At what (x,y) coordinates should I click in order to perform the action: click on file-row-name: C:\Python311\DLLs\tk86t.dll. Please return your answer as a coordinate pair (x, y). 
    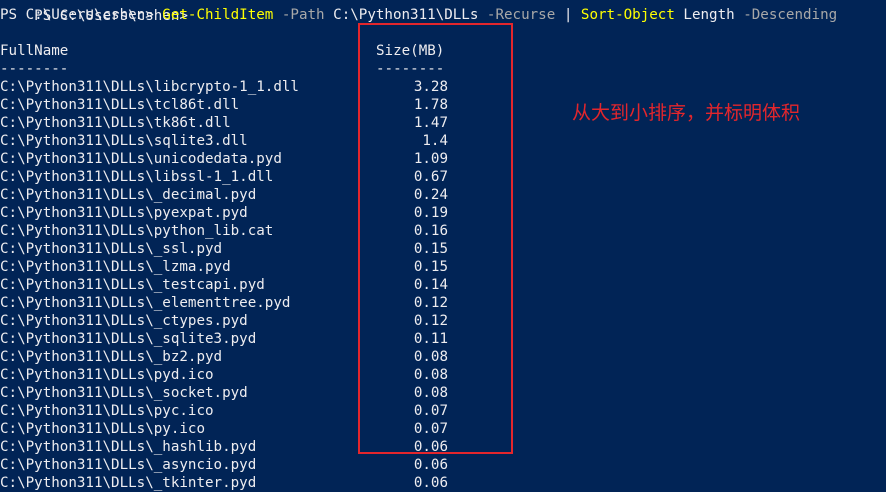
    Looking at the image, I should click on (115, 123).